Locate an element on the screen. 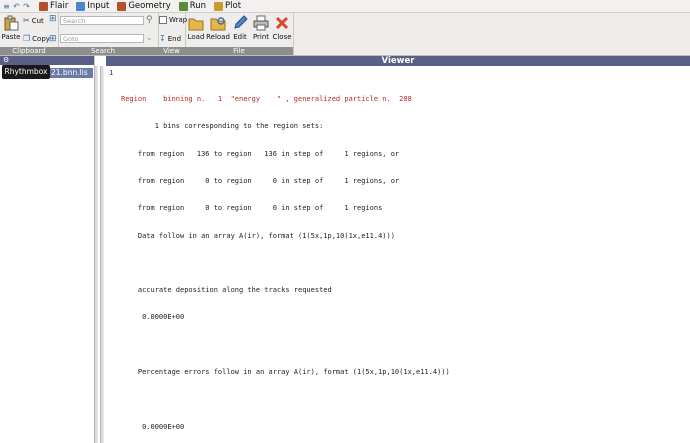 The height and width of the screenshot is (443, 690). print-button: Print is located at coordinates (261, 29).